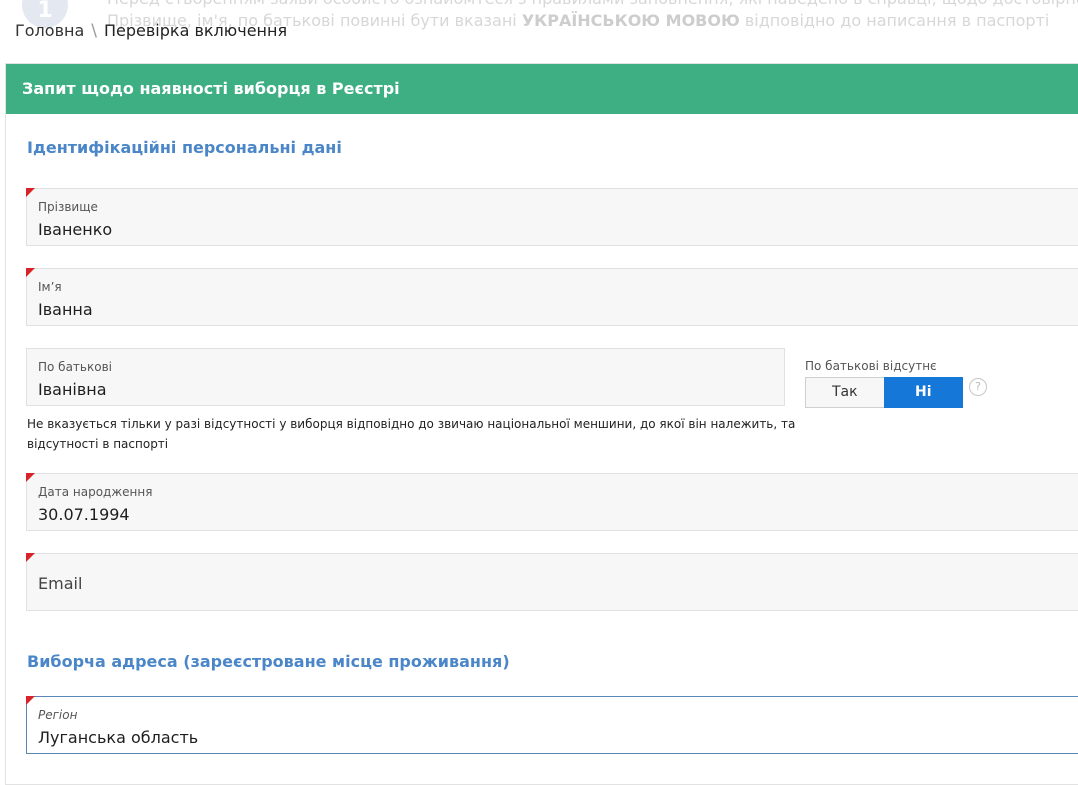 The height and width of the screenshot is (785, 1078). Describe the element at coordinates (844, 392) in the screenshot. I see `toggle-yes-button: Так` at that location.